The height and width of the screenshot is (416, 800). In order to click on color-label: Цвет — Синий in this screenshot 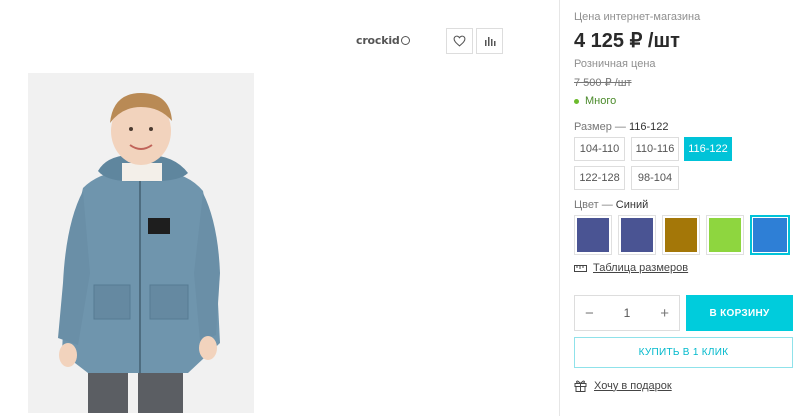, I will do `click(611, 205)`.